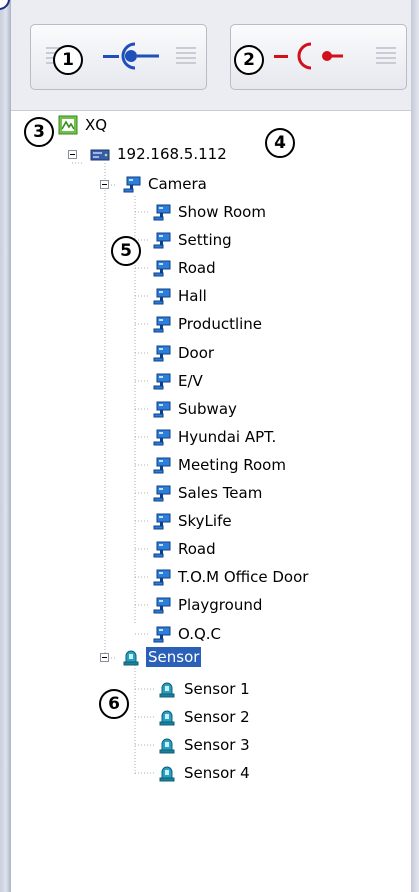 This screenshot has width=419, height=892. I want to click on sensor-group-icon, so click(131, 658).